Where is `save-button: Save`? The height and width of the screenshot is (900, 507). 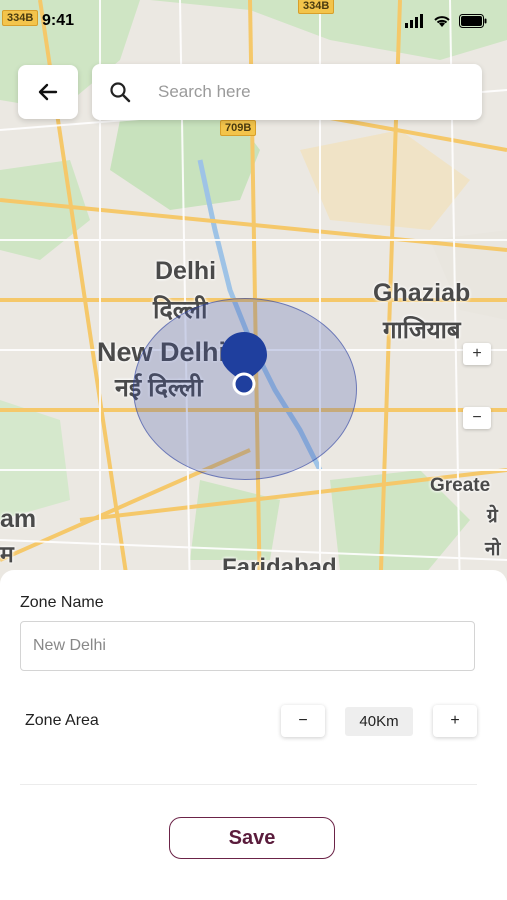
save-button: Save is located at coordinates (252, 838).